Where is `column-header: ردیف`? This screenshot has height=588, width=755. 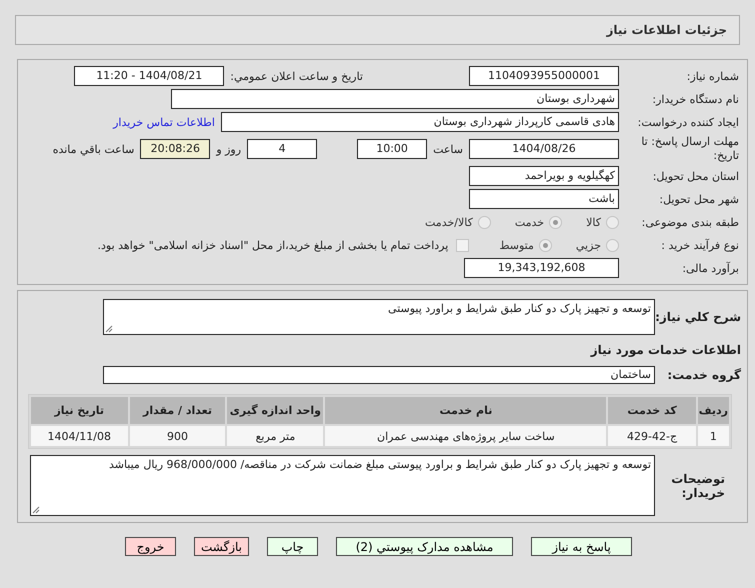 column-header: ردیف is located at coordinates (713, 410).